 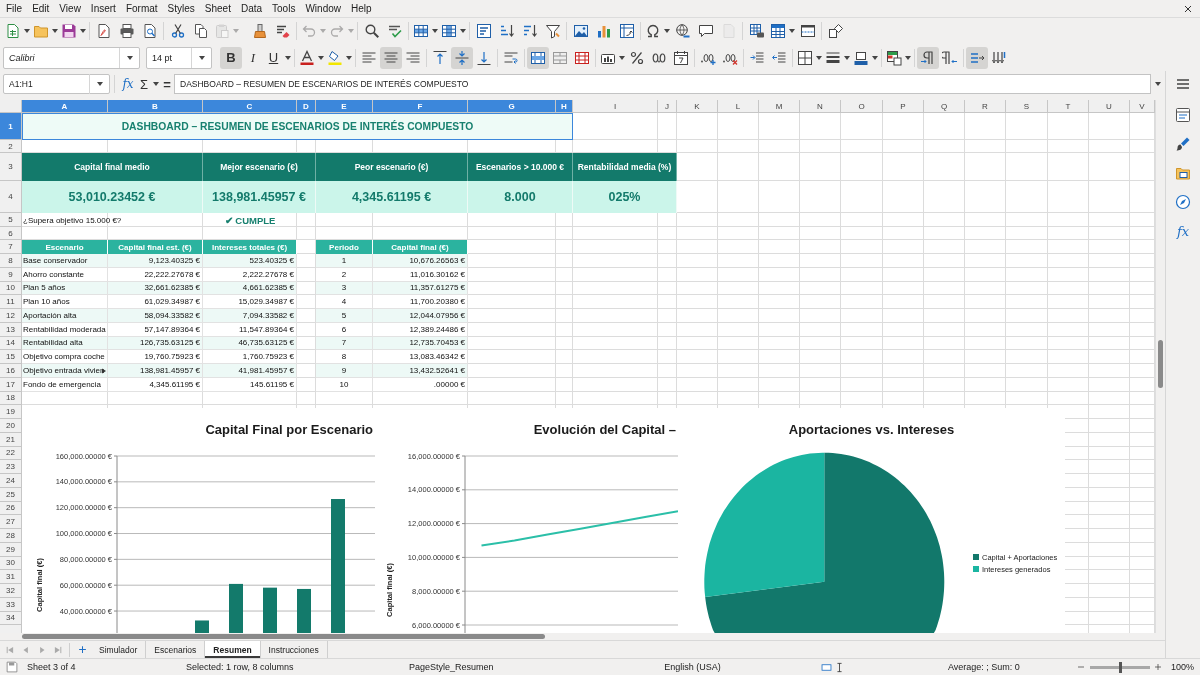 What do you see at coordinates (141, 8) in the screenshot?
I see `menu-item: Format` at bounding box center [141, 8].